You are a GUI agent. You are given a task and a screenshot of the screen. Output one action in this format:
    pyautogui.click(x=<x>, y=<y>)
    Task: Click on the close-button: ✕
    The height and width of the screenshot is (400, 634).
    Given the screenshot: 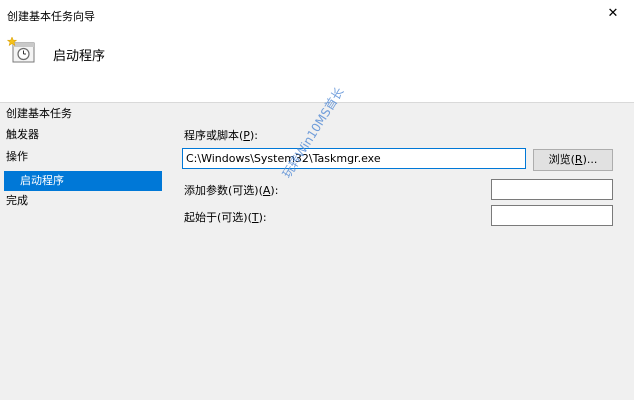 What is the action you would take?
    pyautogui.click(x=613, y=14)
    